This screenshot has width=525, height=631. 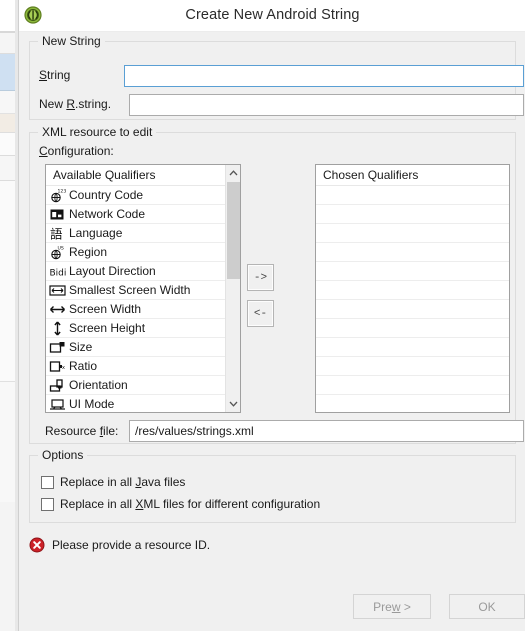 What do you see at coordinates (272, 485) in the screenshot?
I see `options-group: Options` at bounding box center [272, 485].